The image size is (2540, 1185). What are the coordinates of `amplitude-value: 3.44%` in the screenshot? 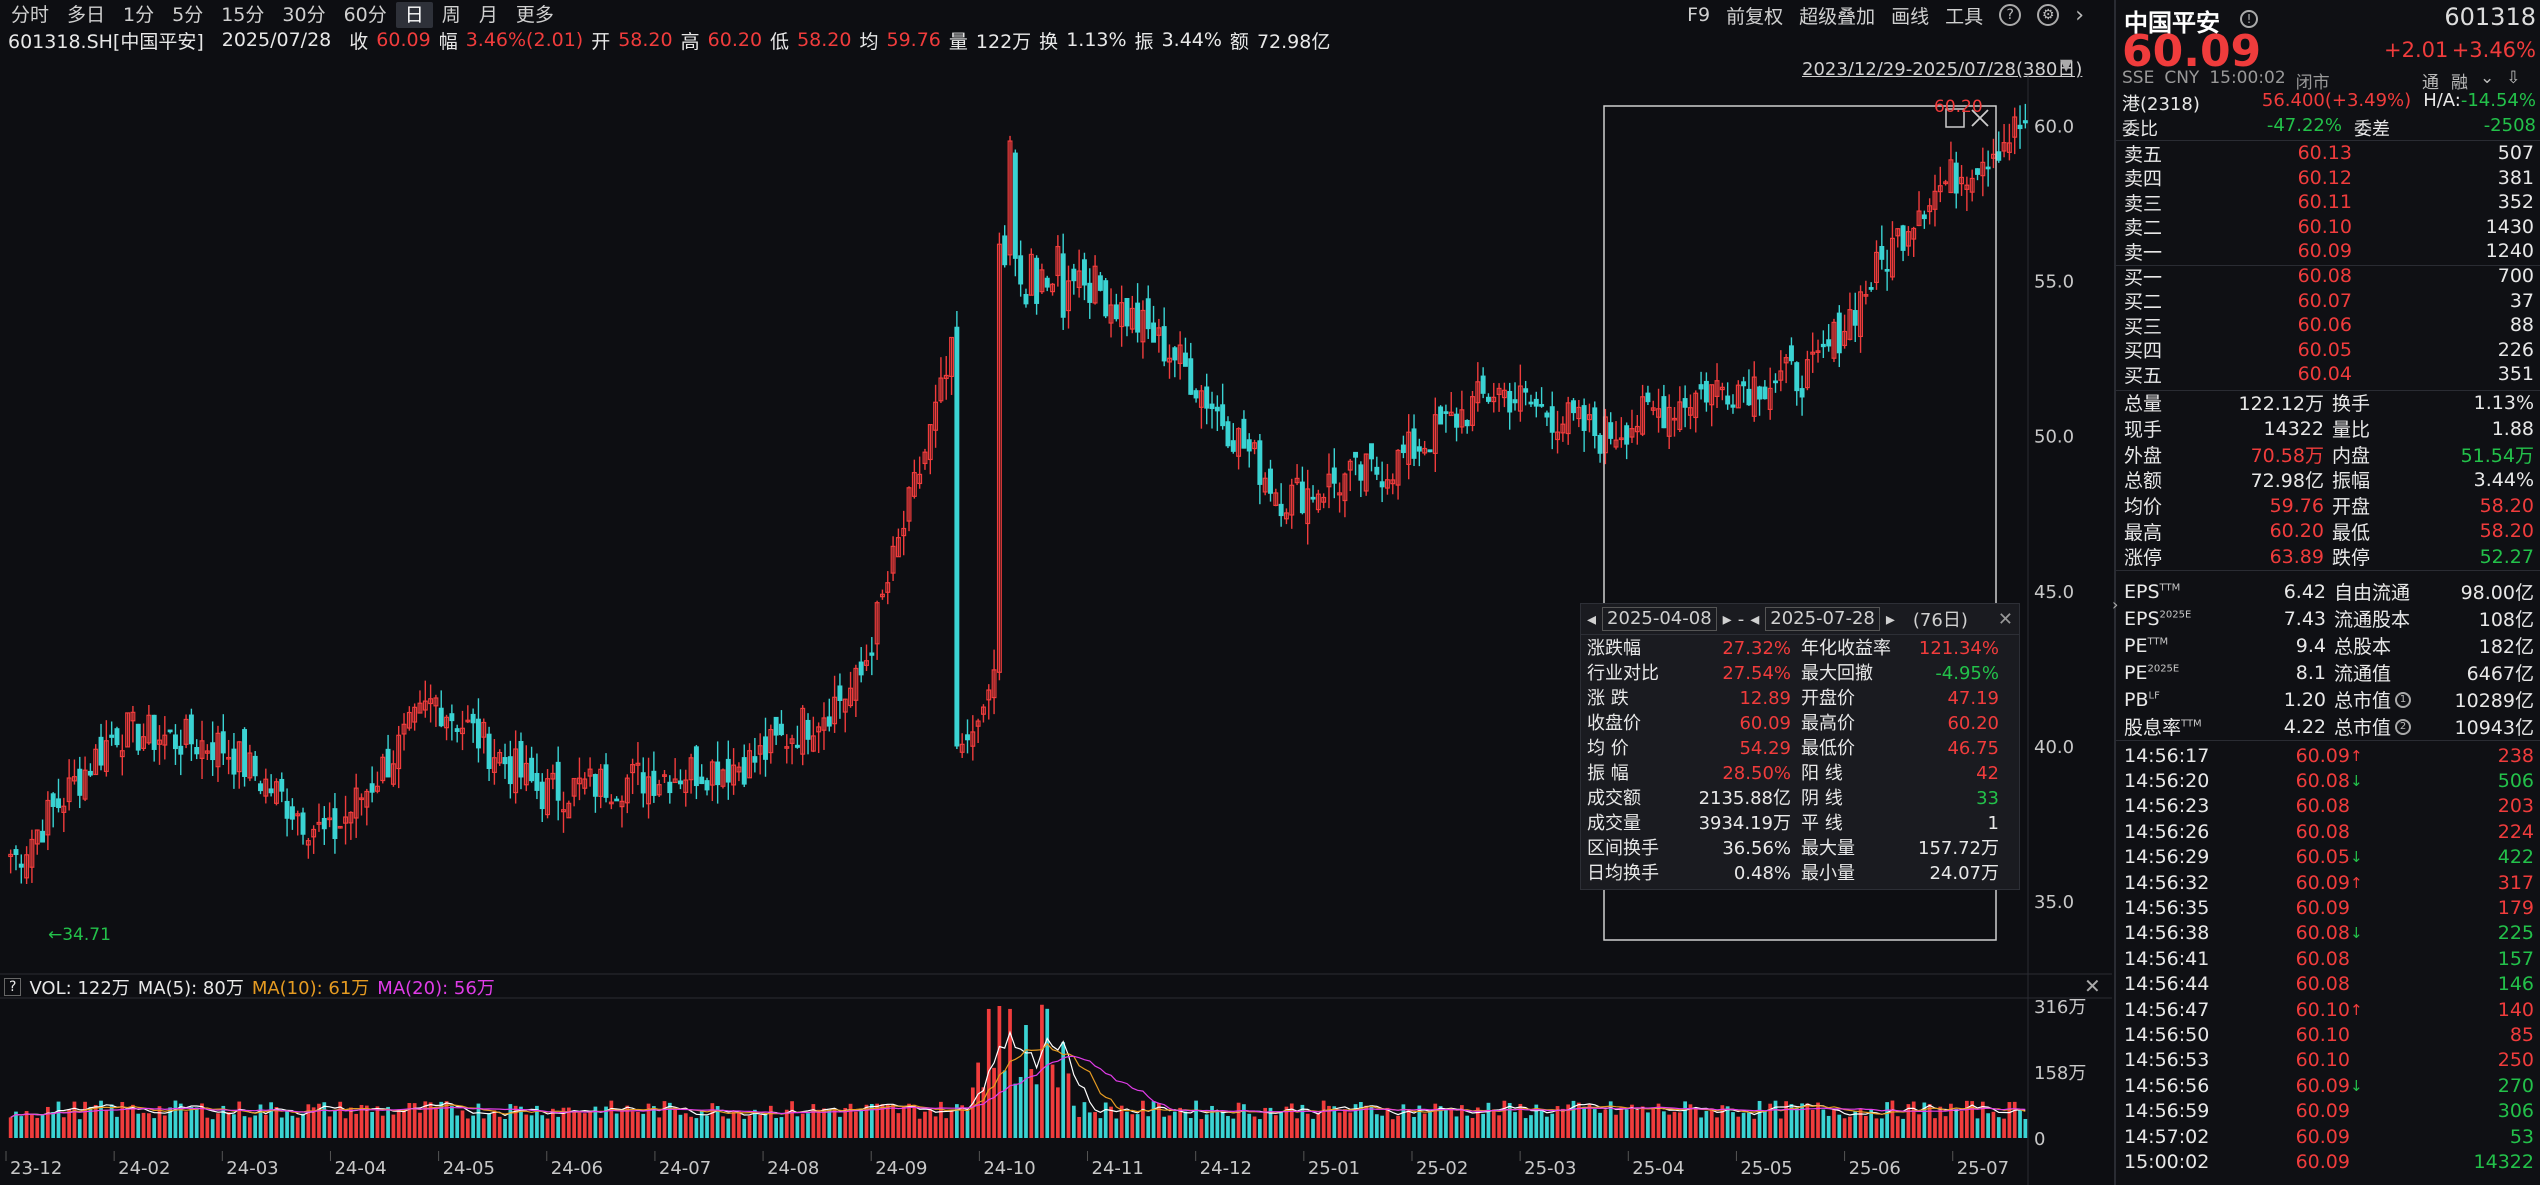 It's located at (1191, 40).